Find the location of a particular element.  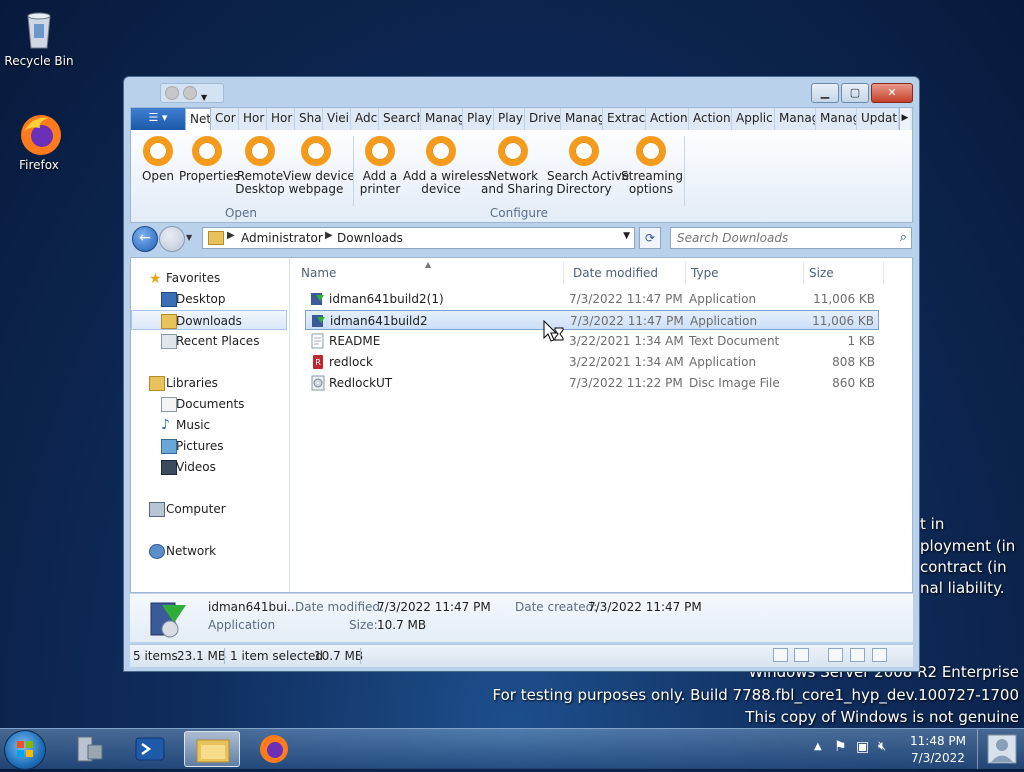

back-button: ← is located at coordinates (145, 239).